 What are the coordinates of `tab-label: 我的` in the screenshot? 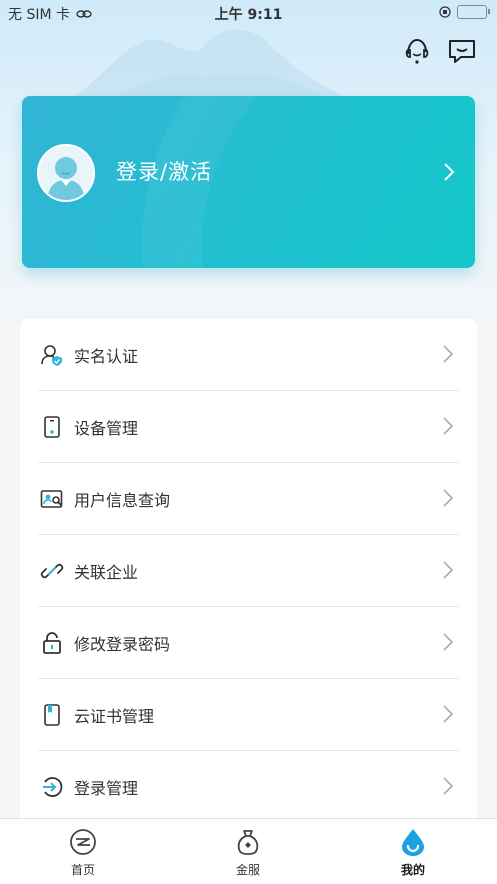 It's located at (412, 870).